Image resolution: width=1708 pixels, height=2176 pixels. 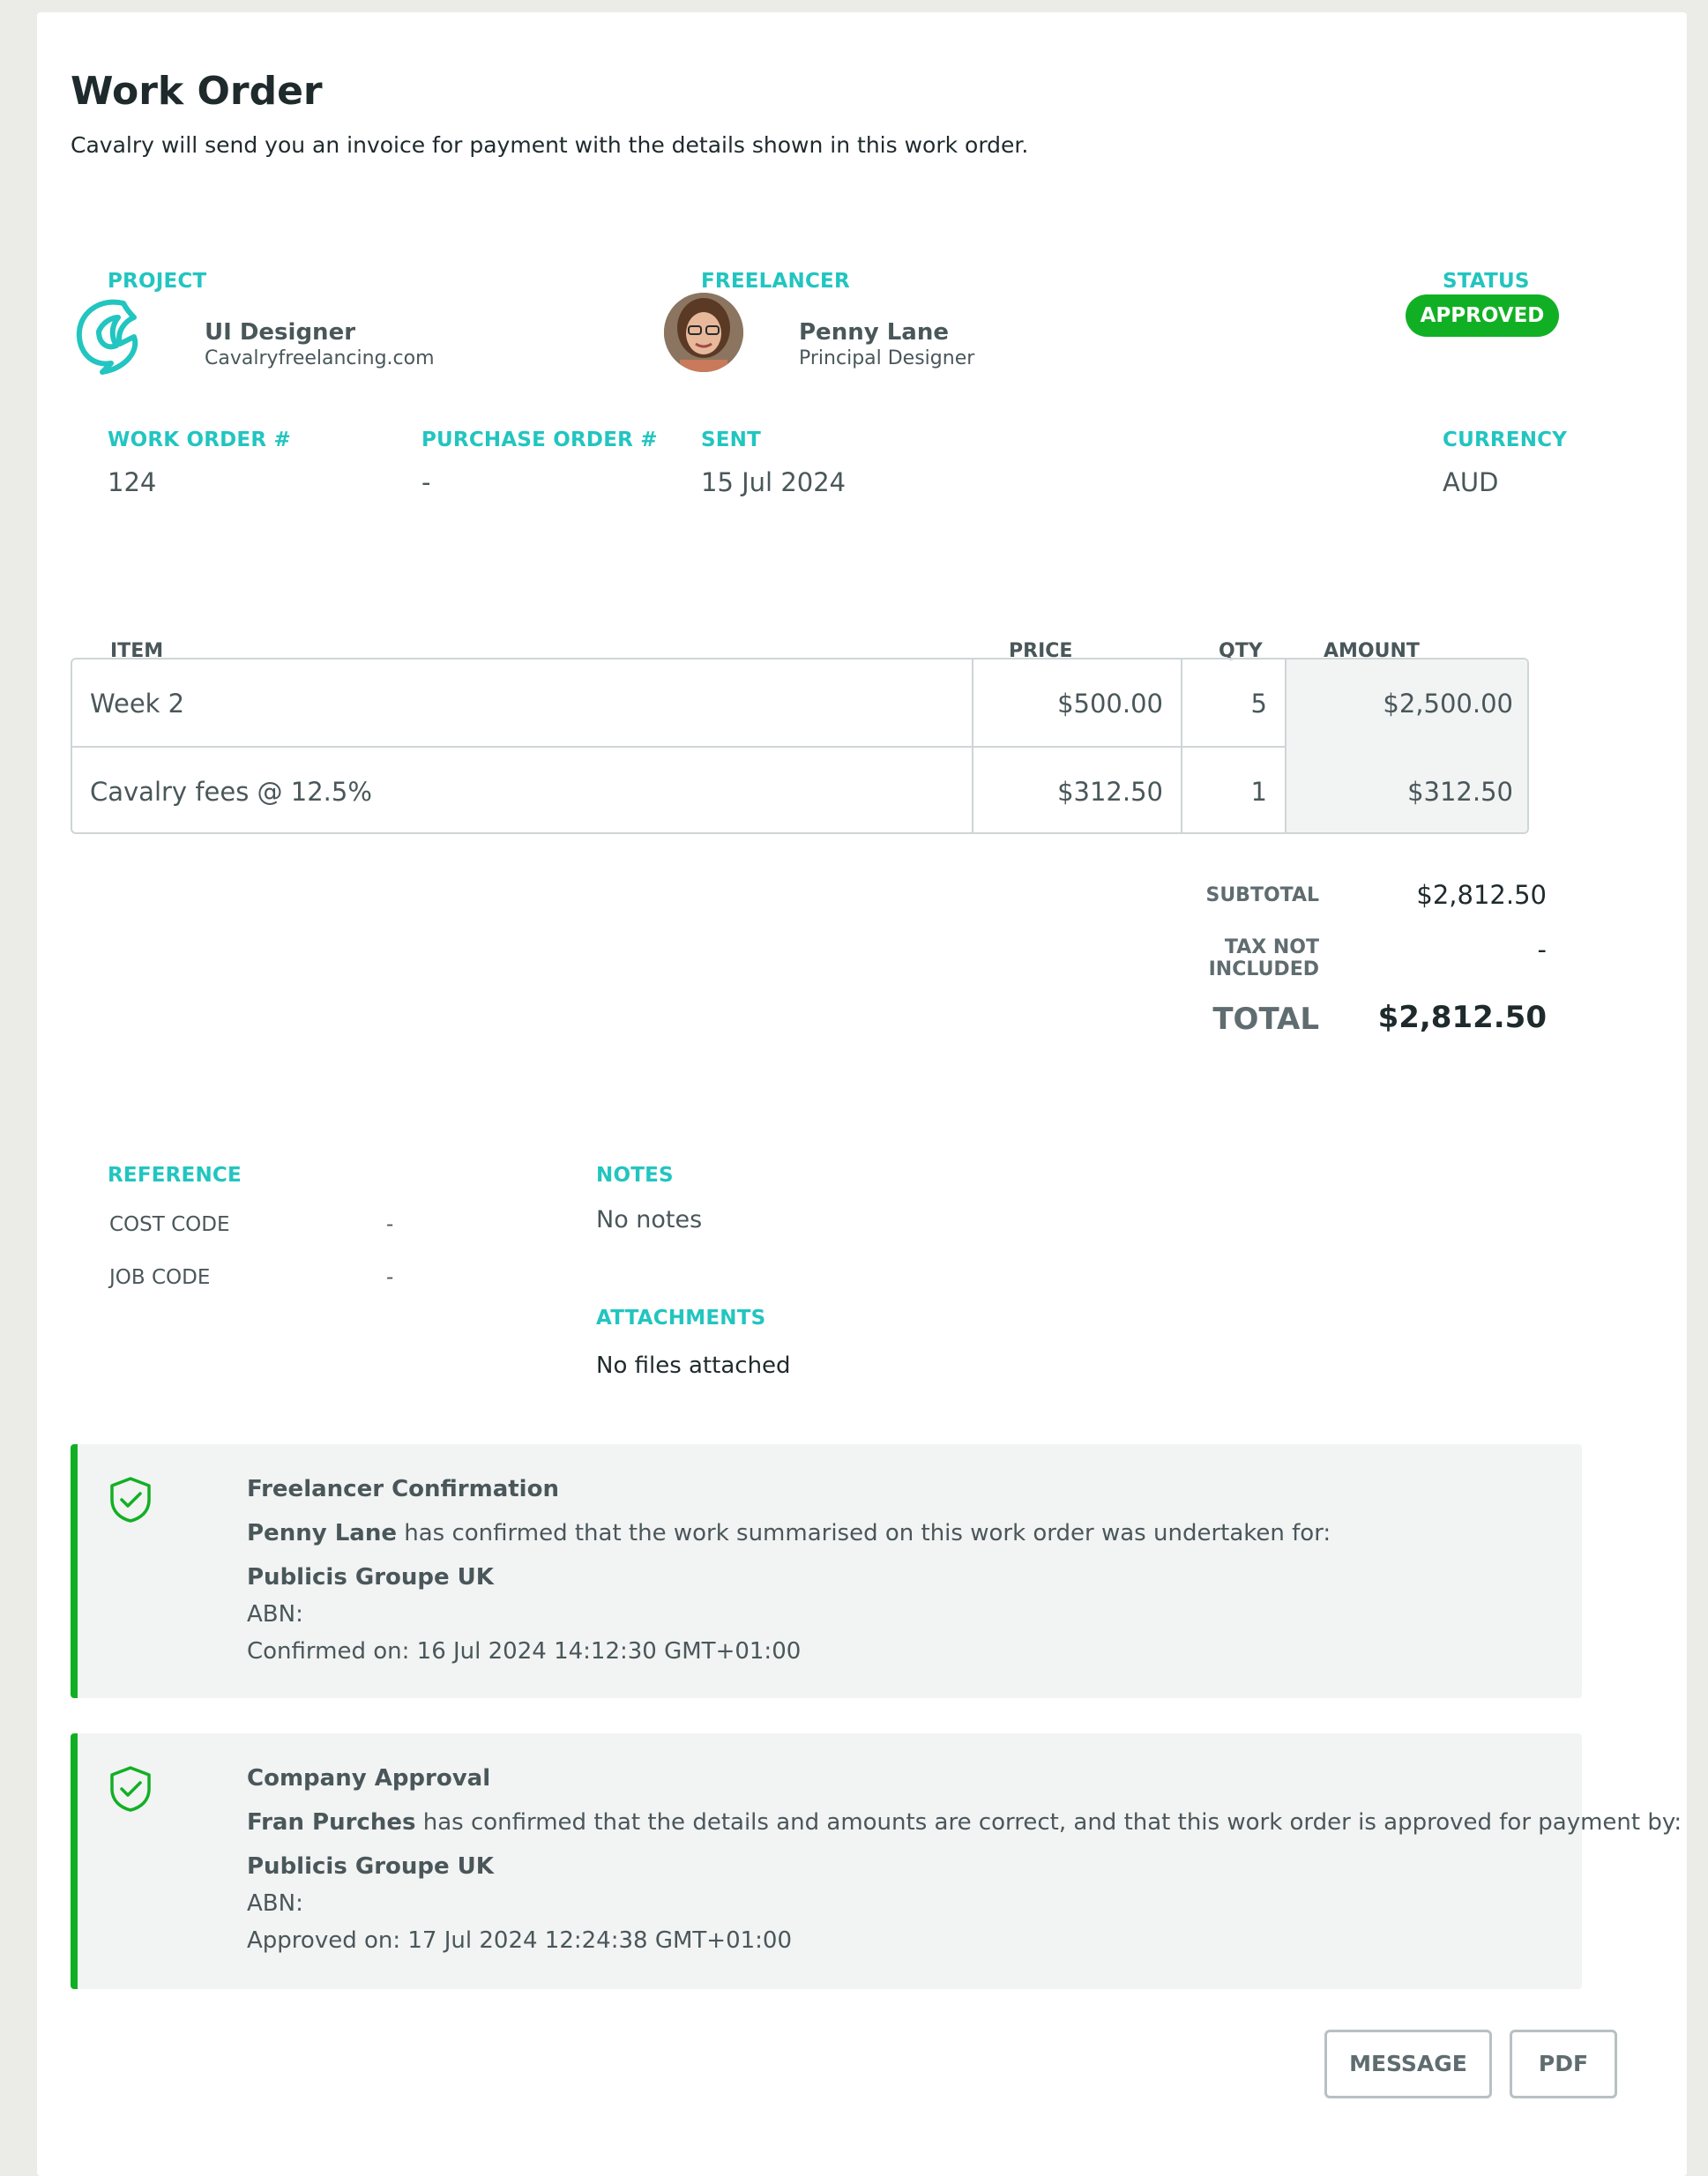 I want to click on purchase-order-label: PURCHASE ORDER #, so click(x=539, y=439).